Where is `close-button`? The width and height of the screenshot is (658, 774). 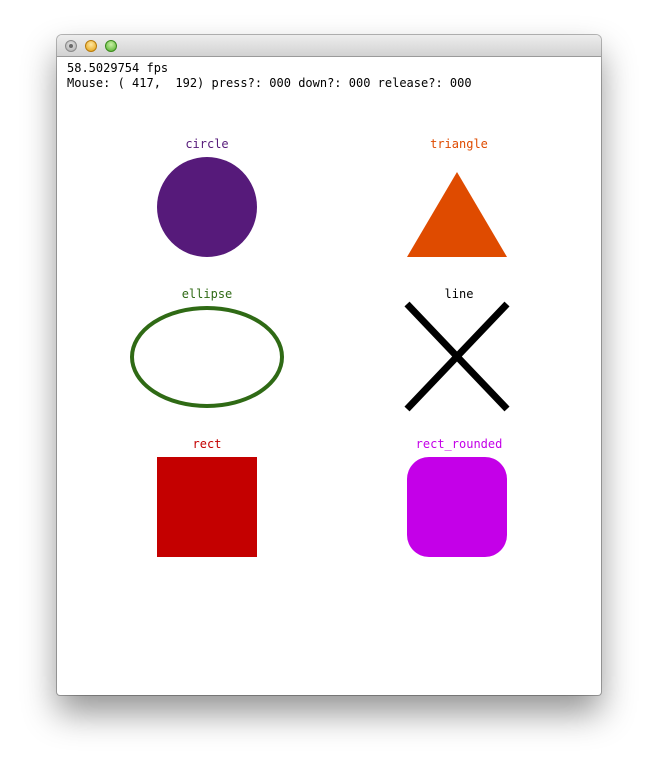 close-button is located at coordinates (71, 46).